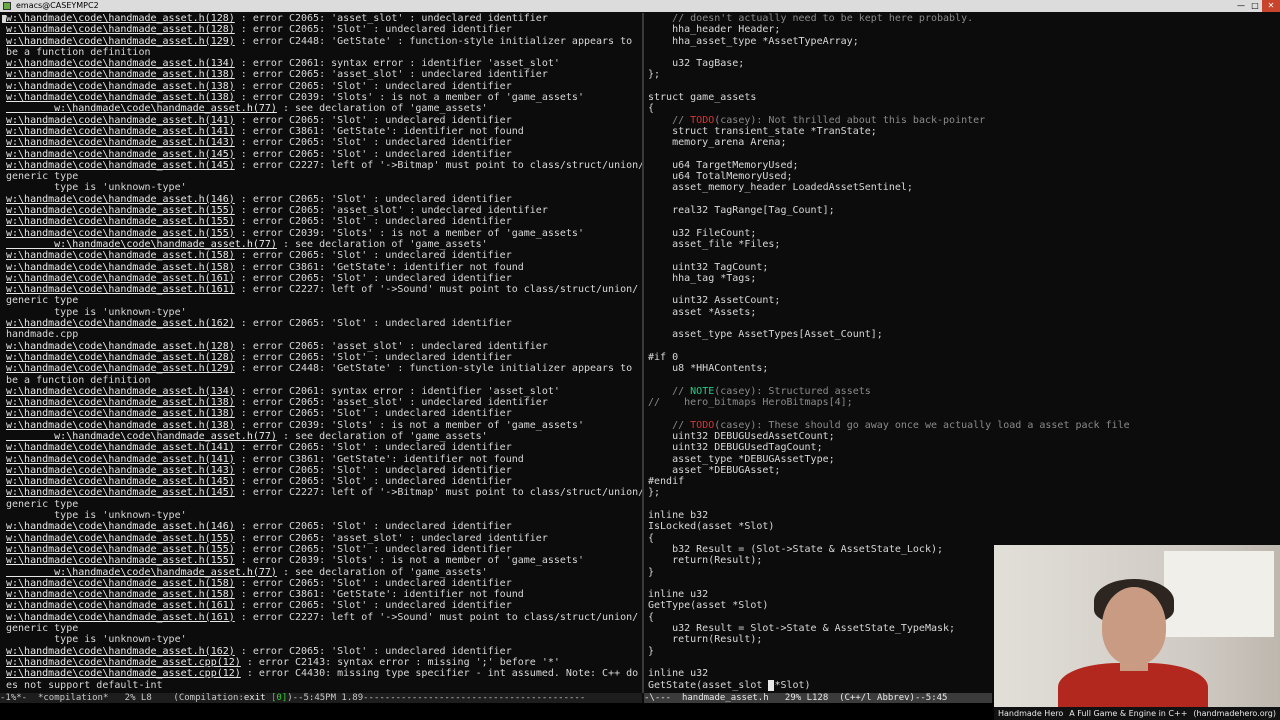 This screenshot has height=720, width=1280. I want to click on code-line: u32 TagBase;, so click(962, 63).